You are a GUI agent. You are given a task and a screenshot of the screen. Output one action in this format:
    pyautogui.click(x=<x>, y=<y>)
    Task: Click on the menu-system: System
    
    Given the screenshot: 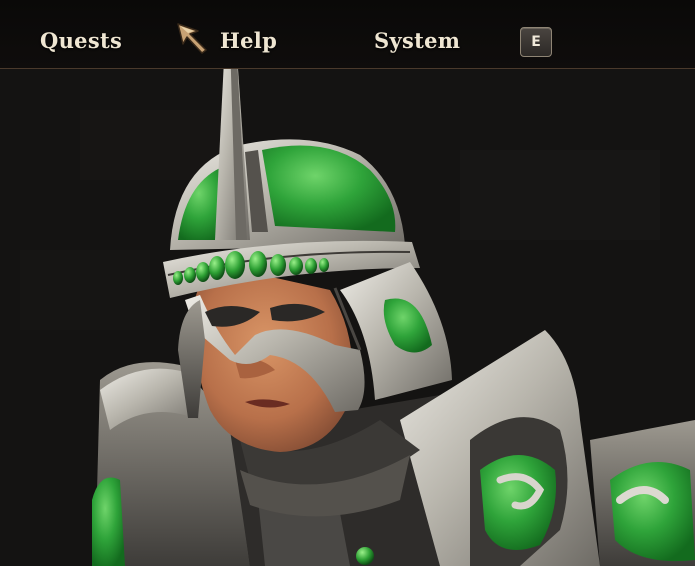 What is the action you would take?
    pyautogui.click(x=417, y=40)
    